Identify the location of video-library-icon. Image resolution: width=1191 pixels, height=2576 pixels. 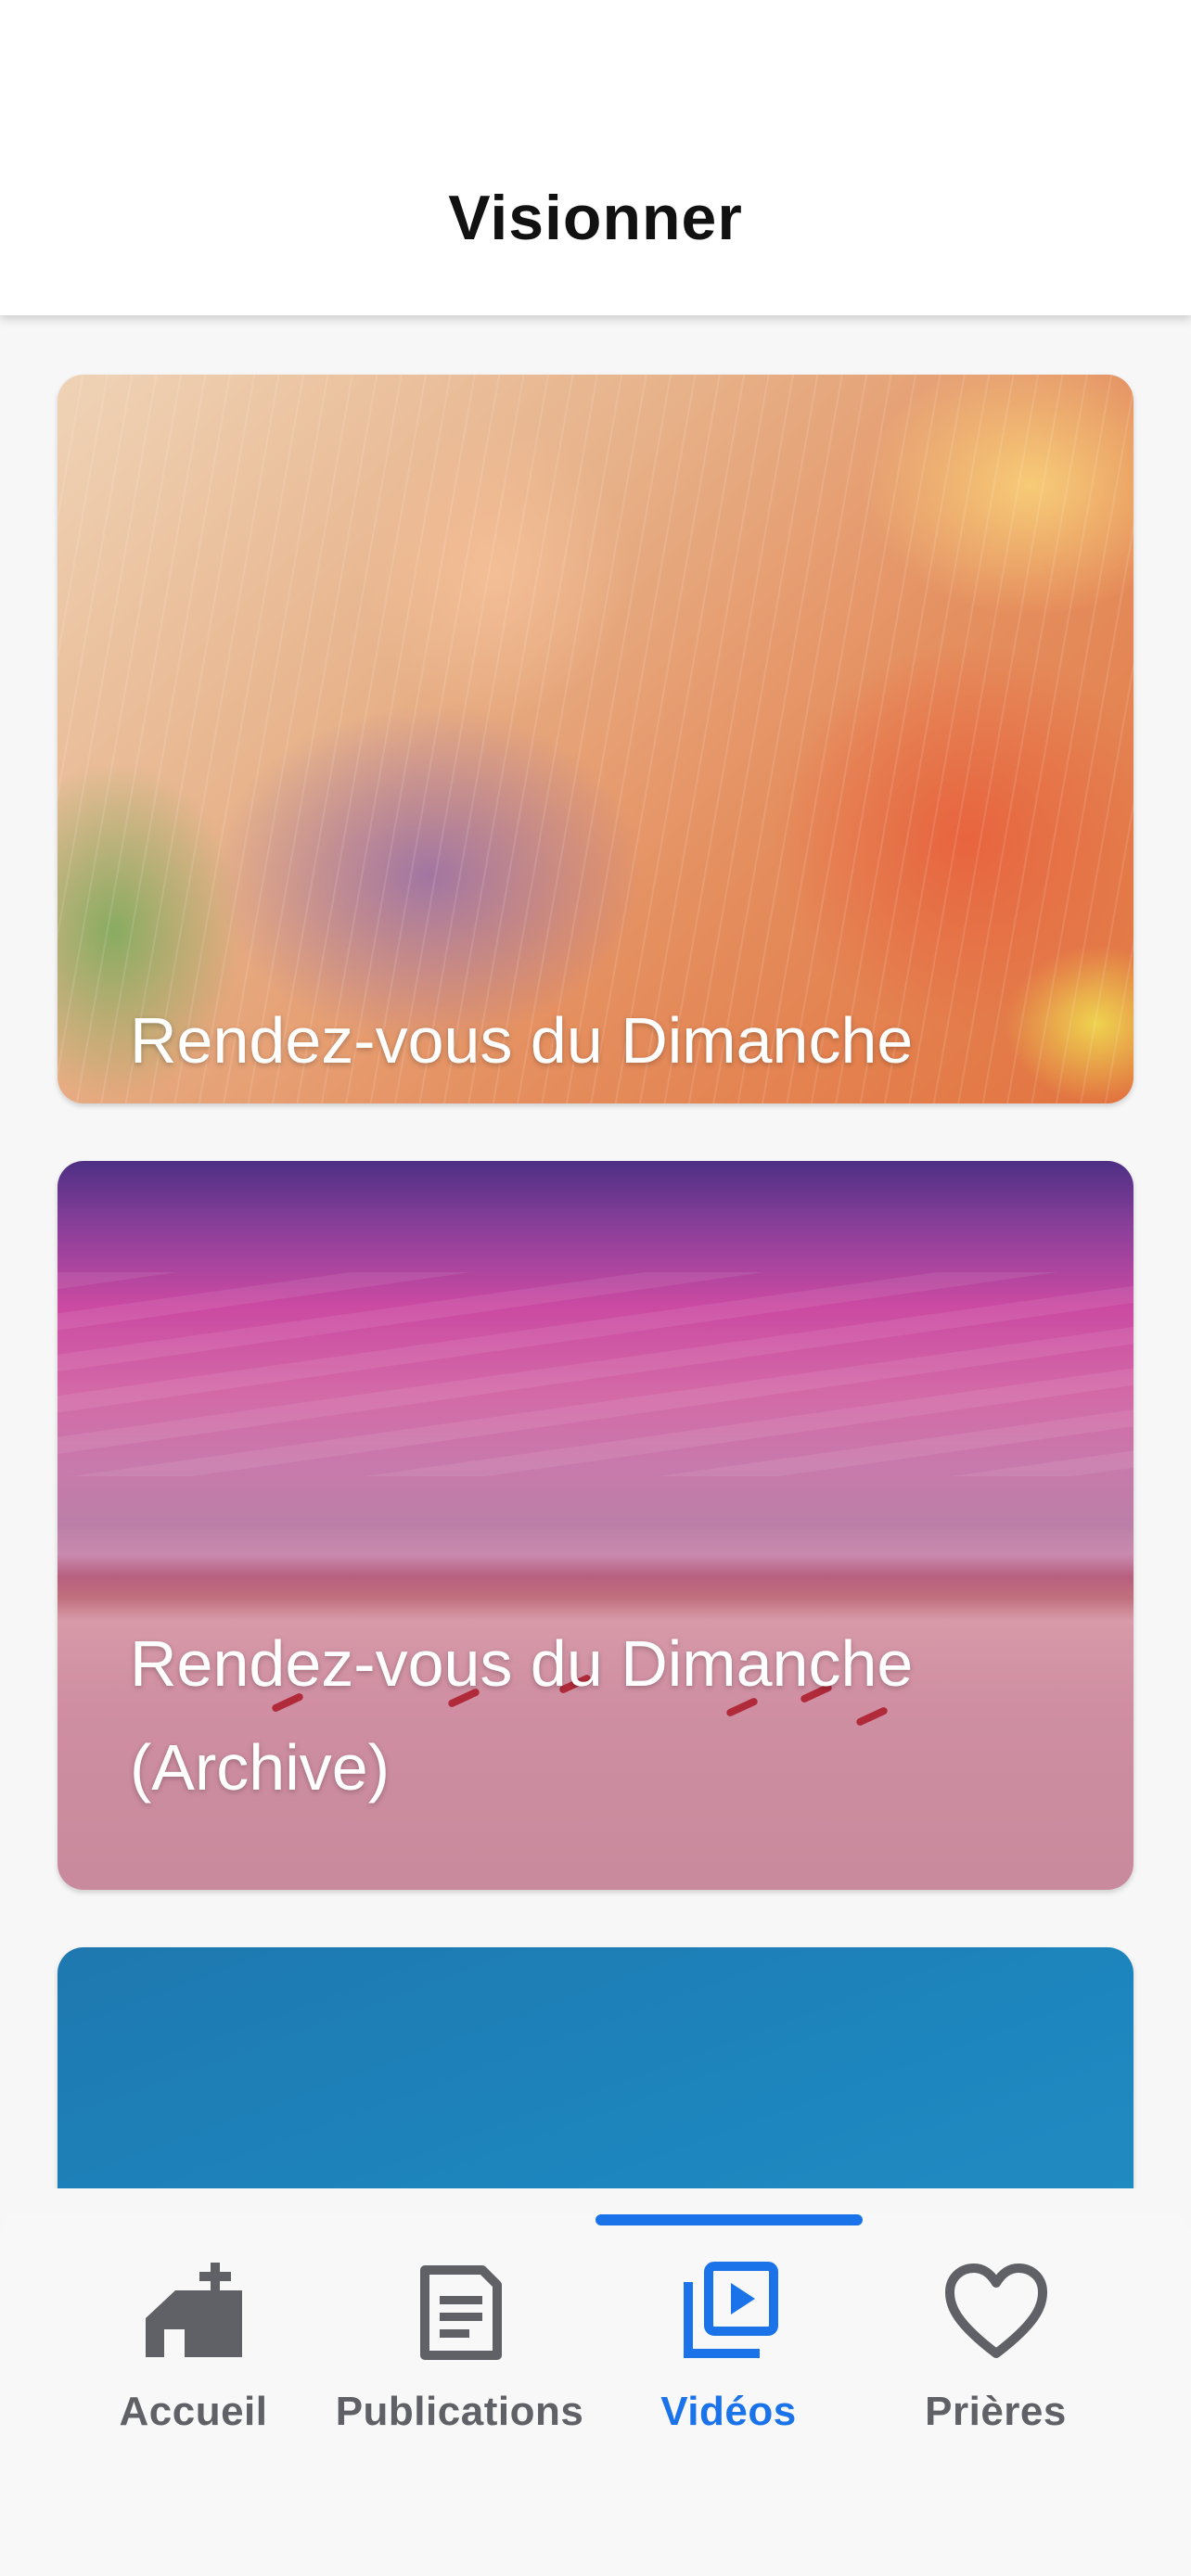
(729, 2315).